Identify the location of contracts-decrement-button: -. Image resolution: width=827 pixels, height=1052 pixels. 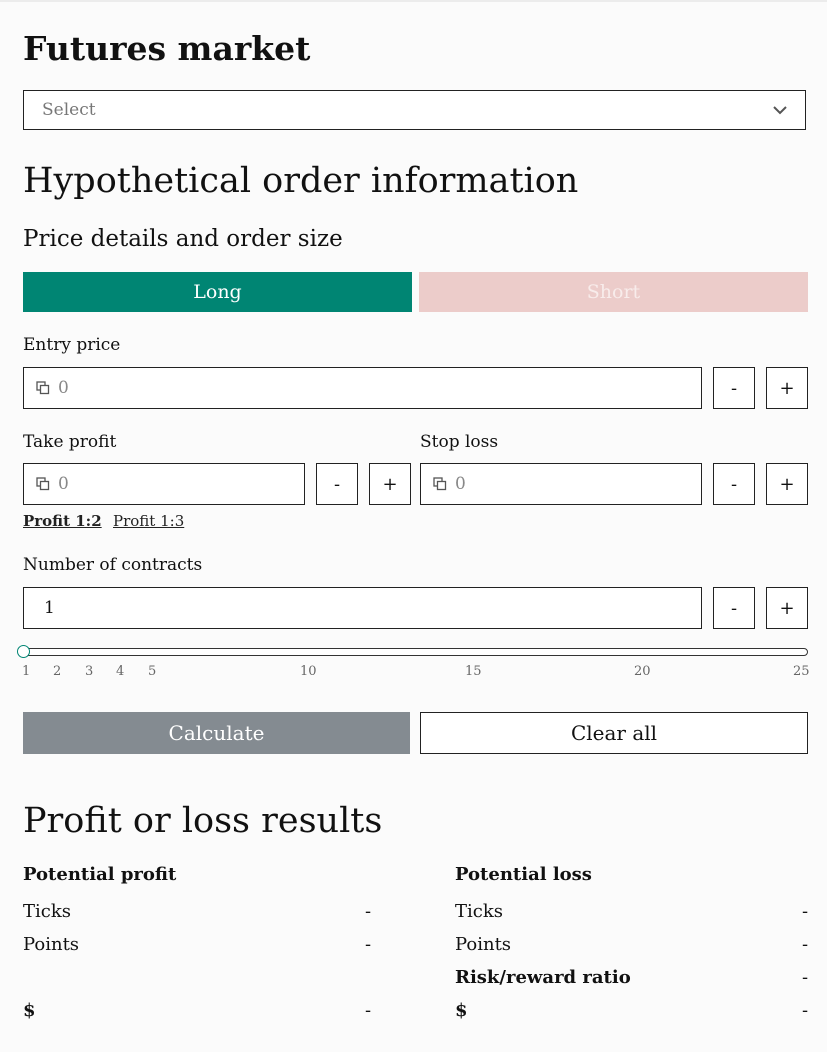
(734, 608).